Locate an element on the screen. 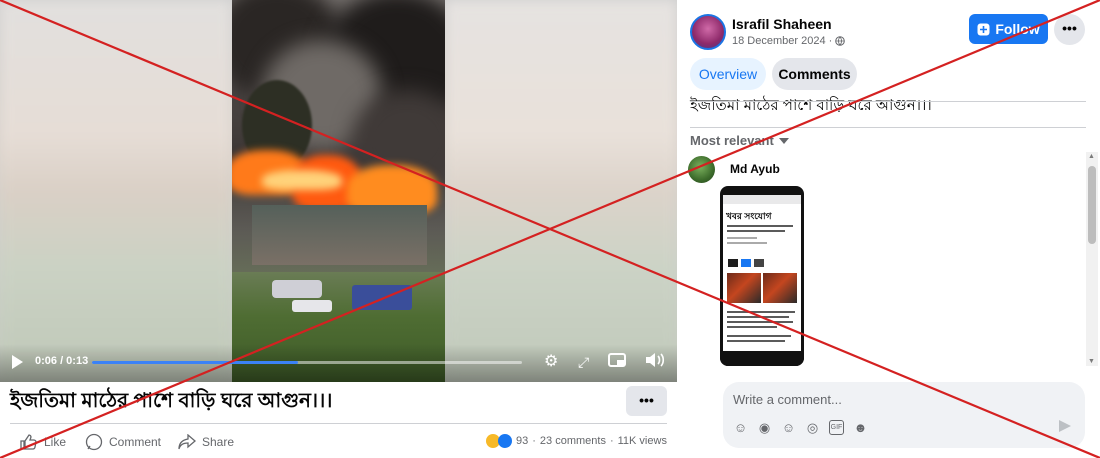 The height and width of the screenshot is (458, 1100). follow-button: Follow is located at coordinates (1008, 29).